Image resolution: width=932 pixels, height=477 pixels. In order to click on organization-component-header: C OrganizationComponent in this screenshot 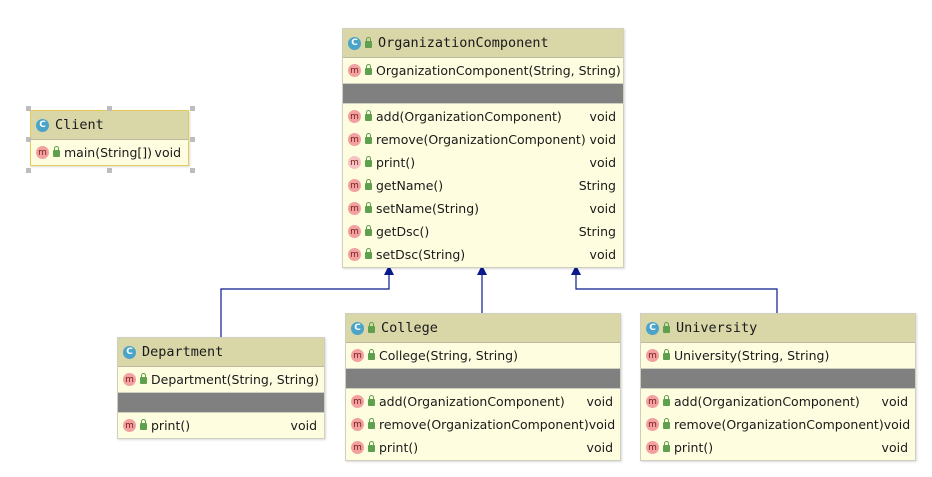, I will do `click(483, 43)`.